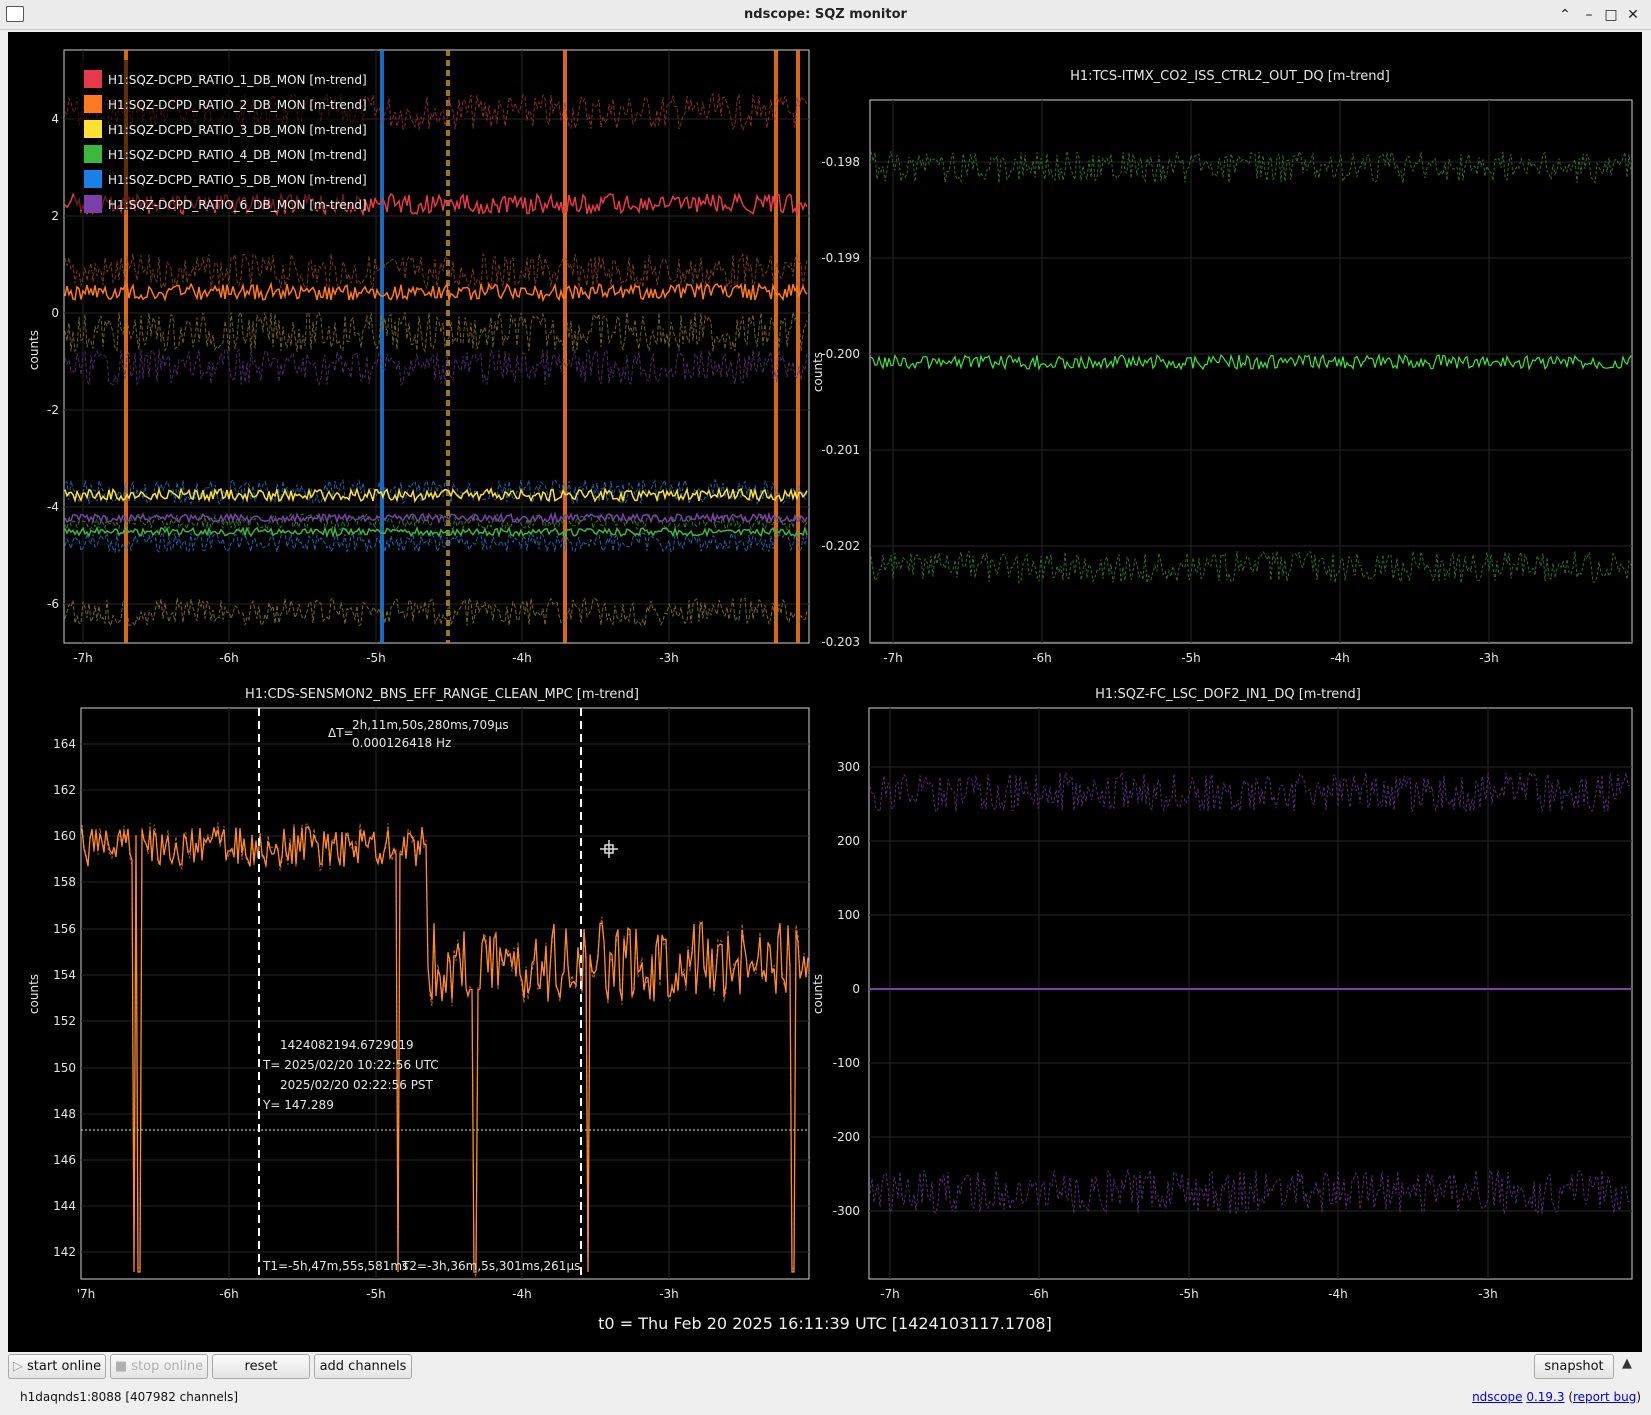 The height and width of the screenshot is (1415, 1651). Describe the element at coordinates (430, 725) in the screenshot. I see `delta-t-value: 2h,11m,50s,280ms,709µs` at that location.